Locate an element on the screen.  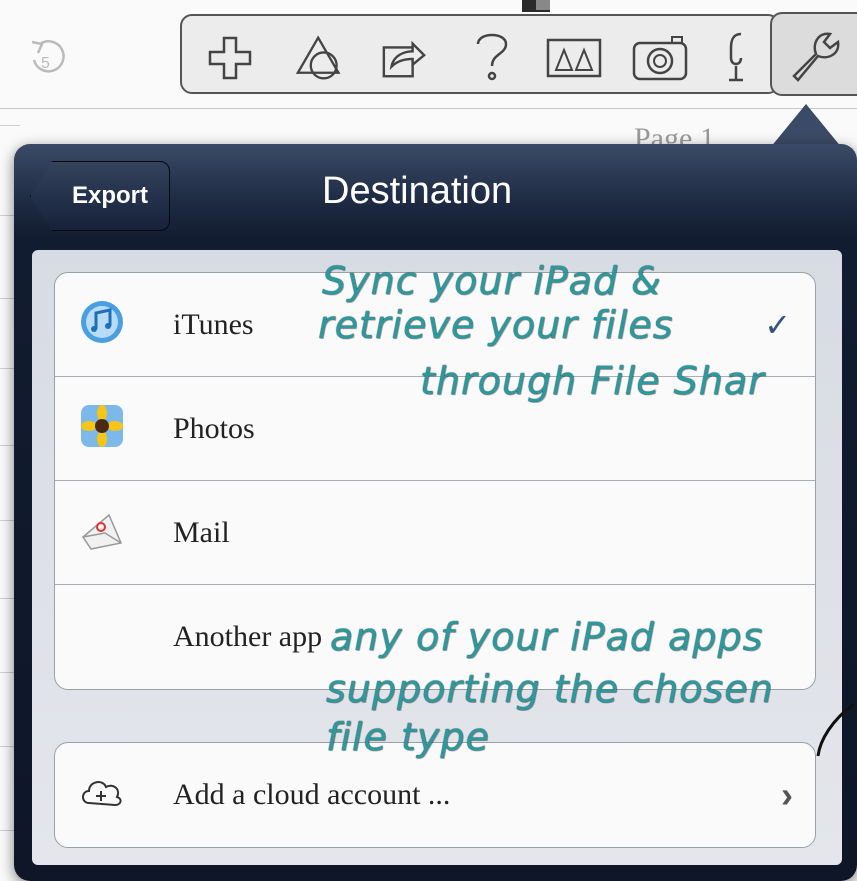
annotation-line: through File Shar is located at coordinates (592, 381).